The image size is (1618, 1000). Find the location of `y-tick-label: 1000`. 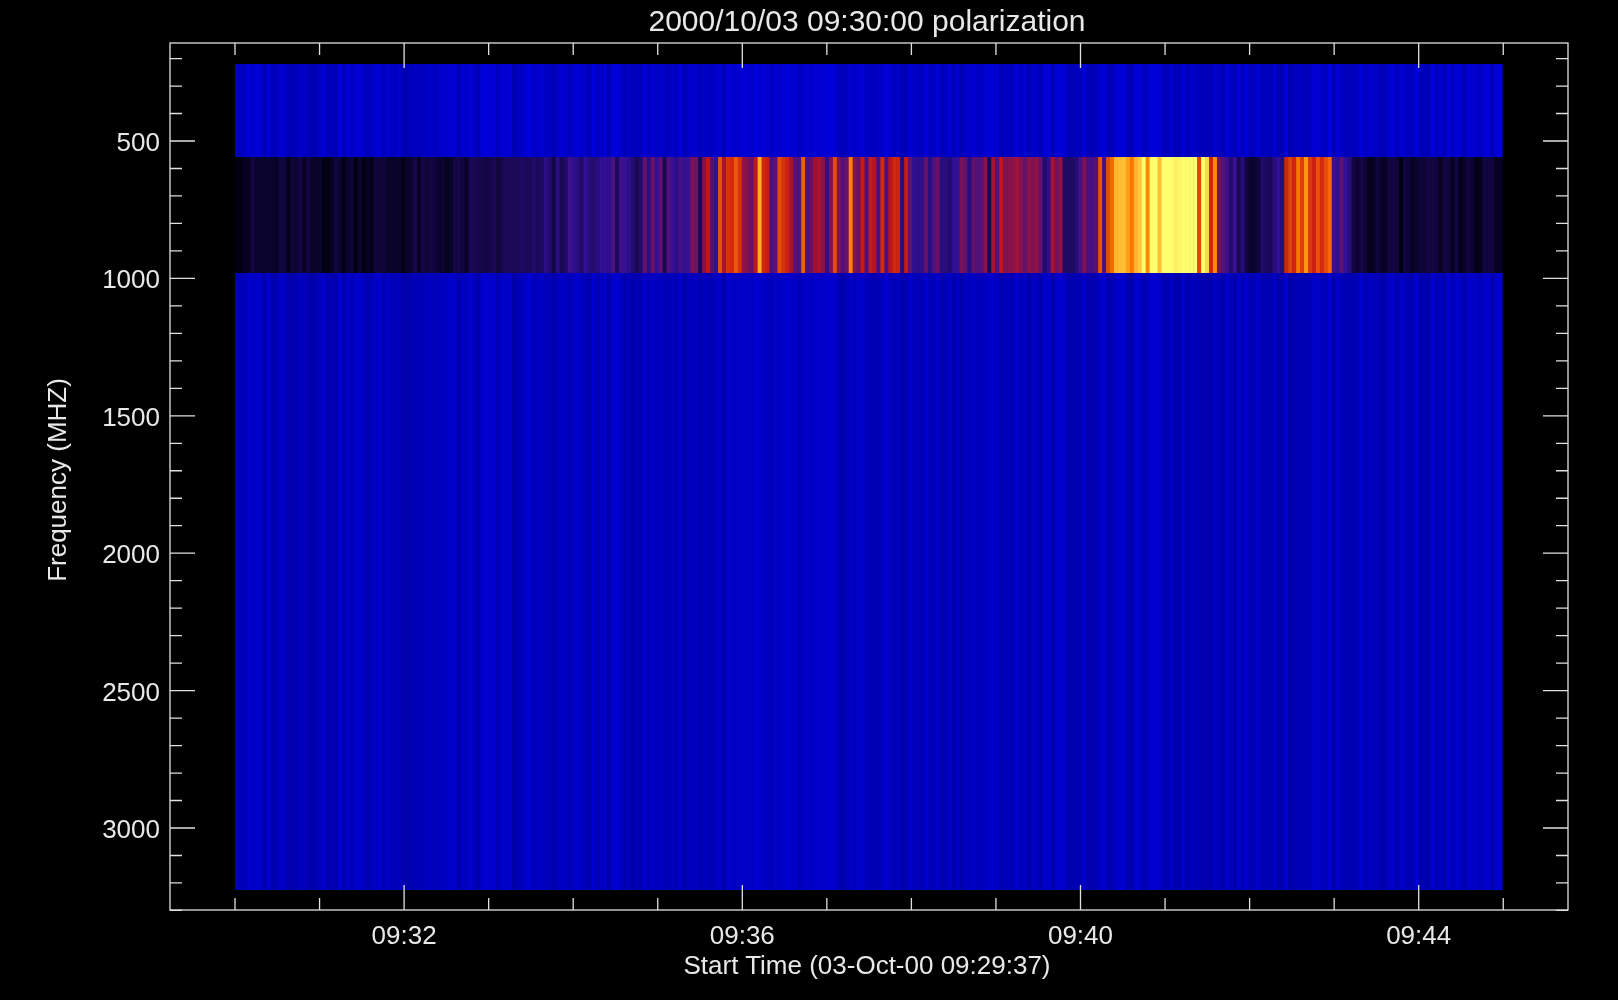

y-tick-label: 1000 is located at coordinates (131, 279).